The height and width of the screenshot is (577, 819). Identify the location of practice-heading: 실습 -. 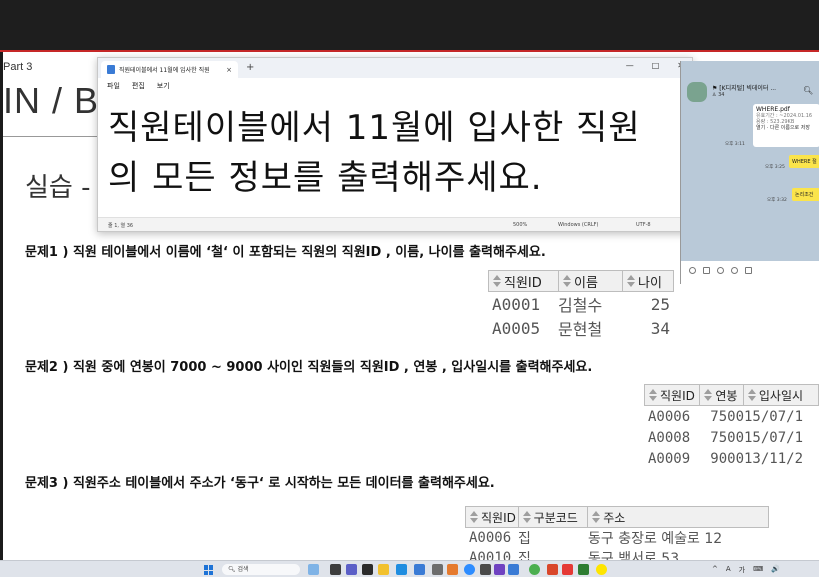
(58, 188).